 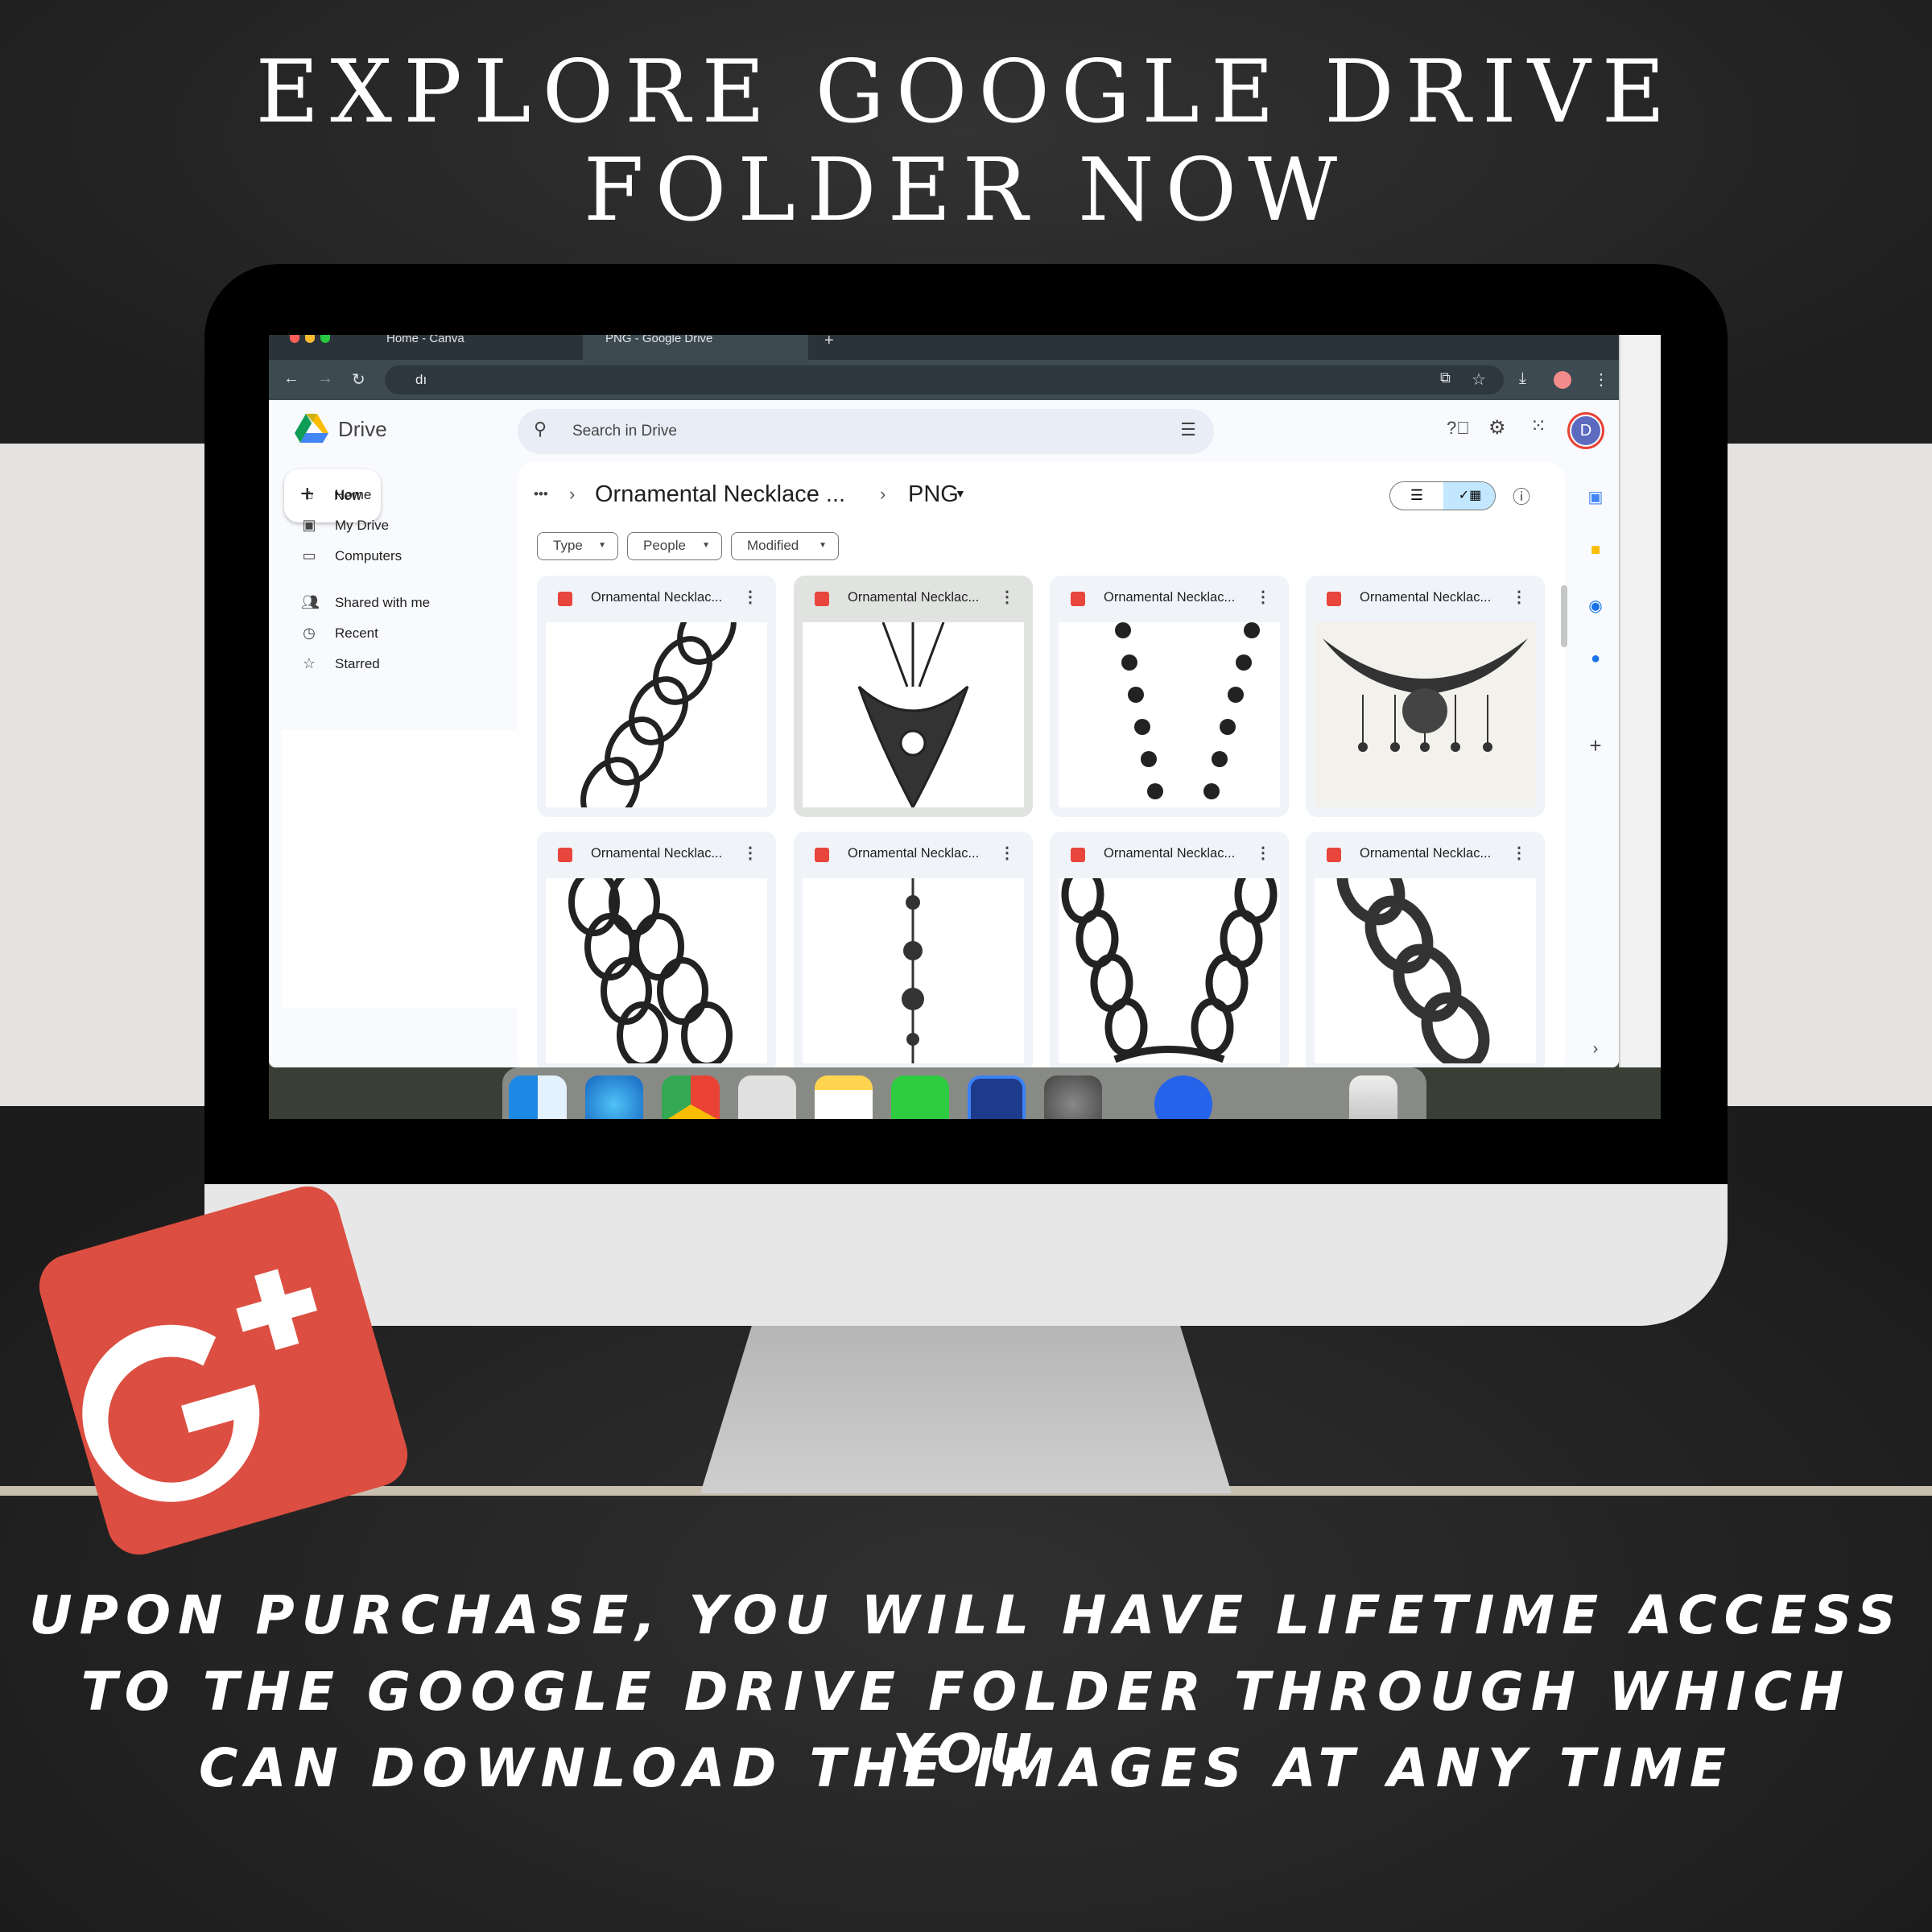 What do you see at coordinates (674, 546) in the screenshot?
I see `filter-people: People ▼` at bounding box center [674, 546].